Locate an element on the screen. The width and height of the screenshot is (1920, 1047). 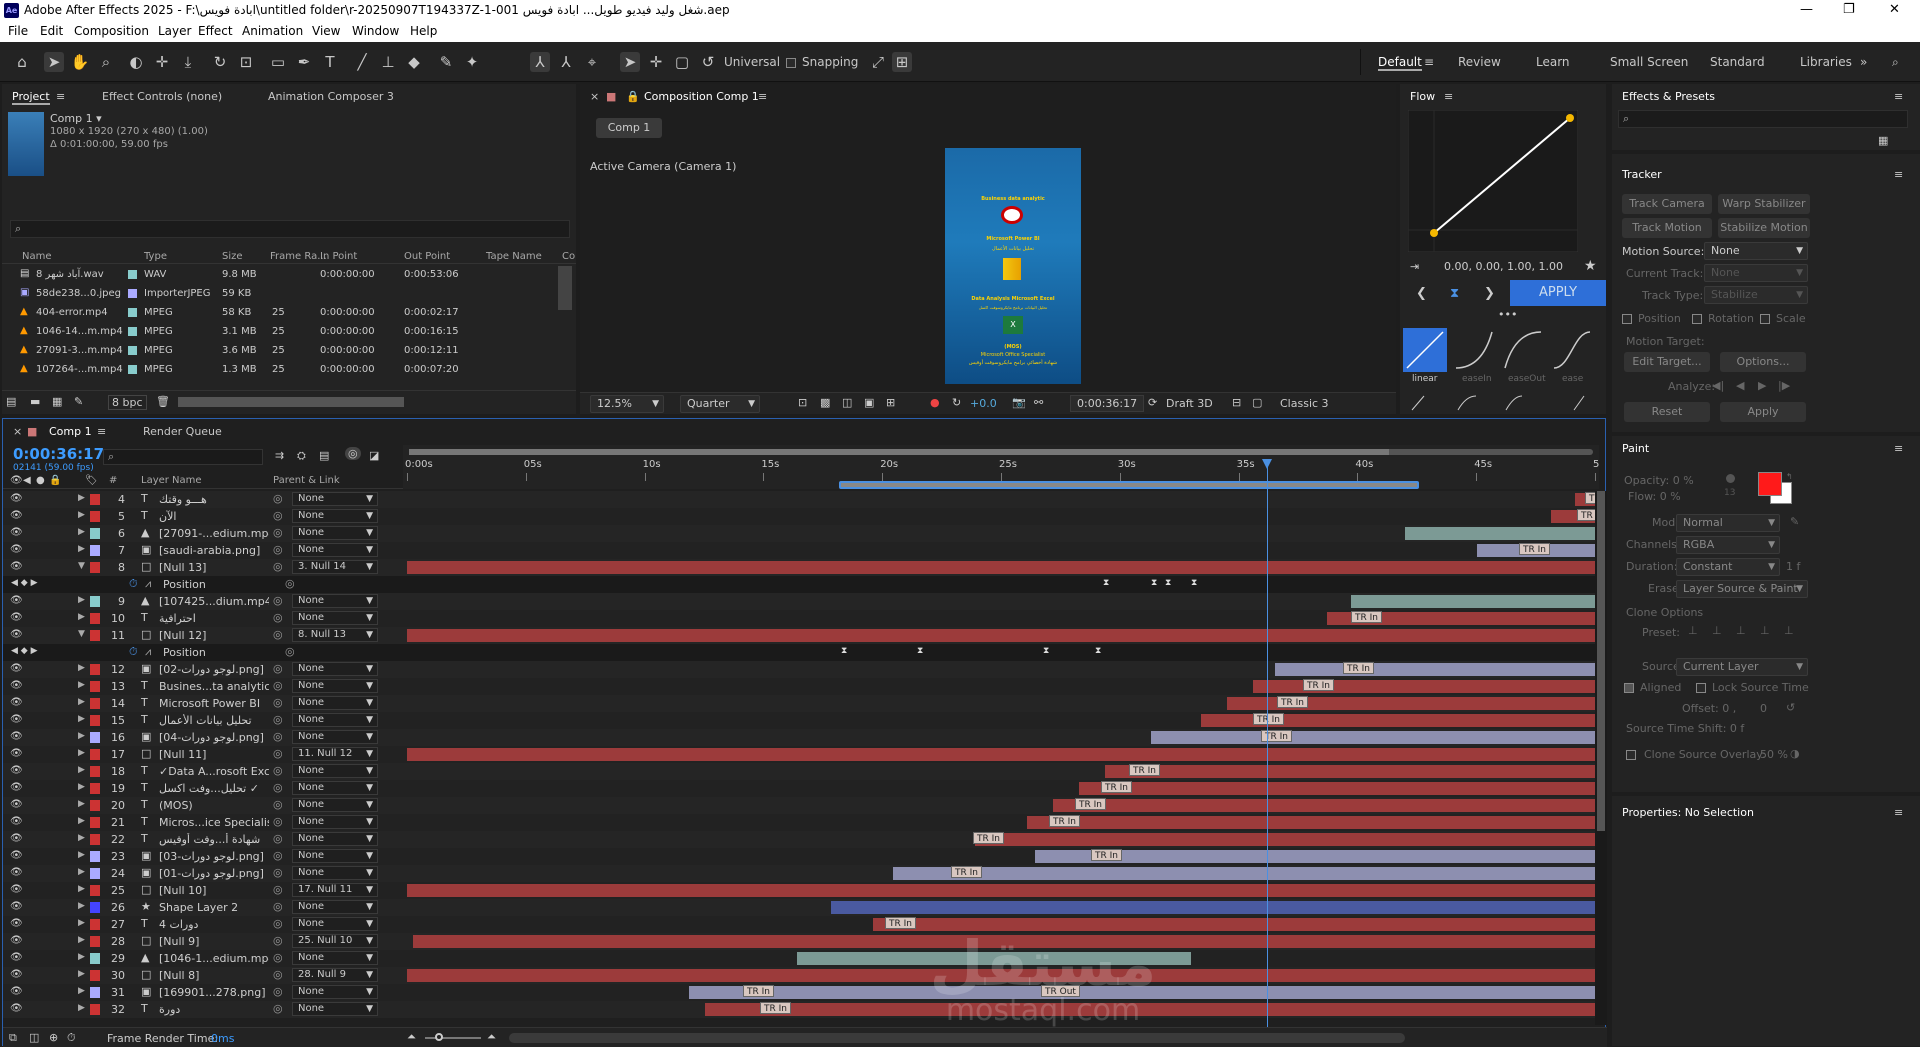
comp-flowchart-icon: ⇉ is located at coordinates (279, 455).